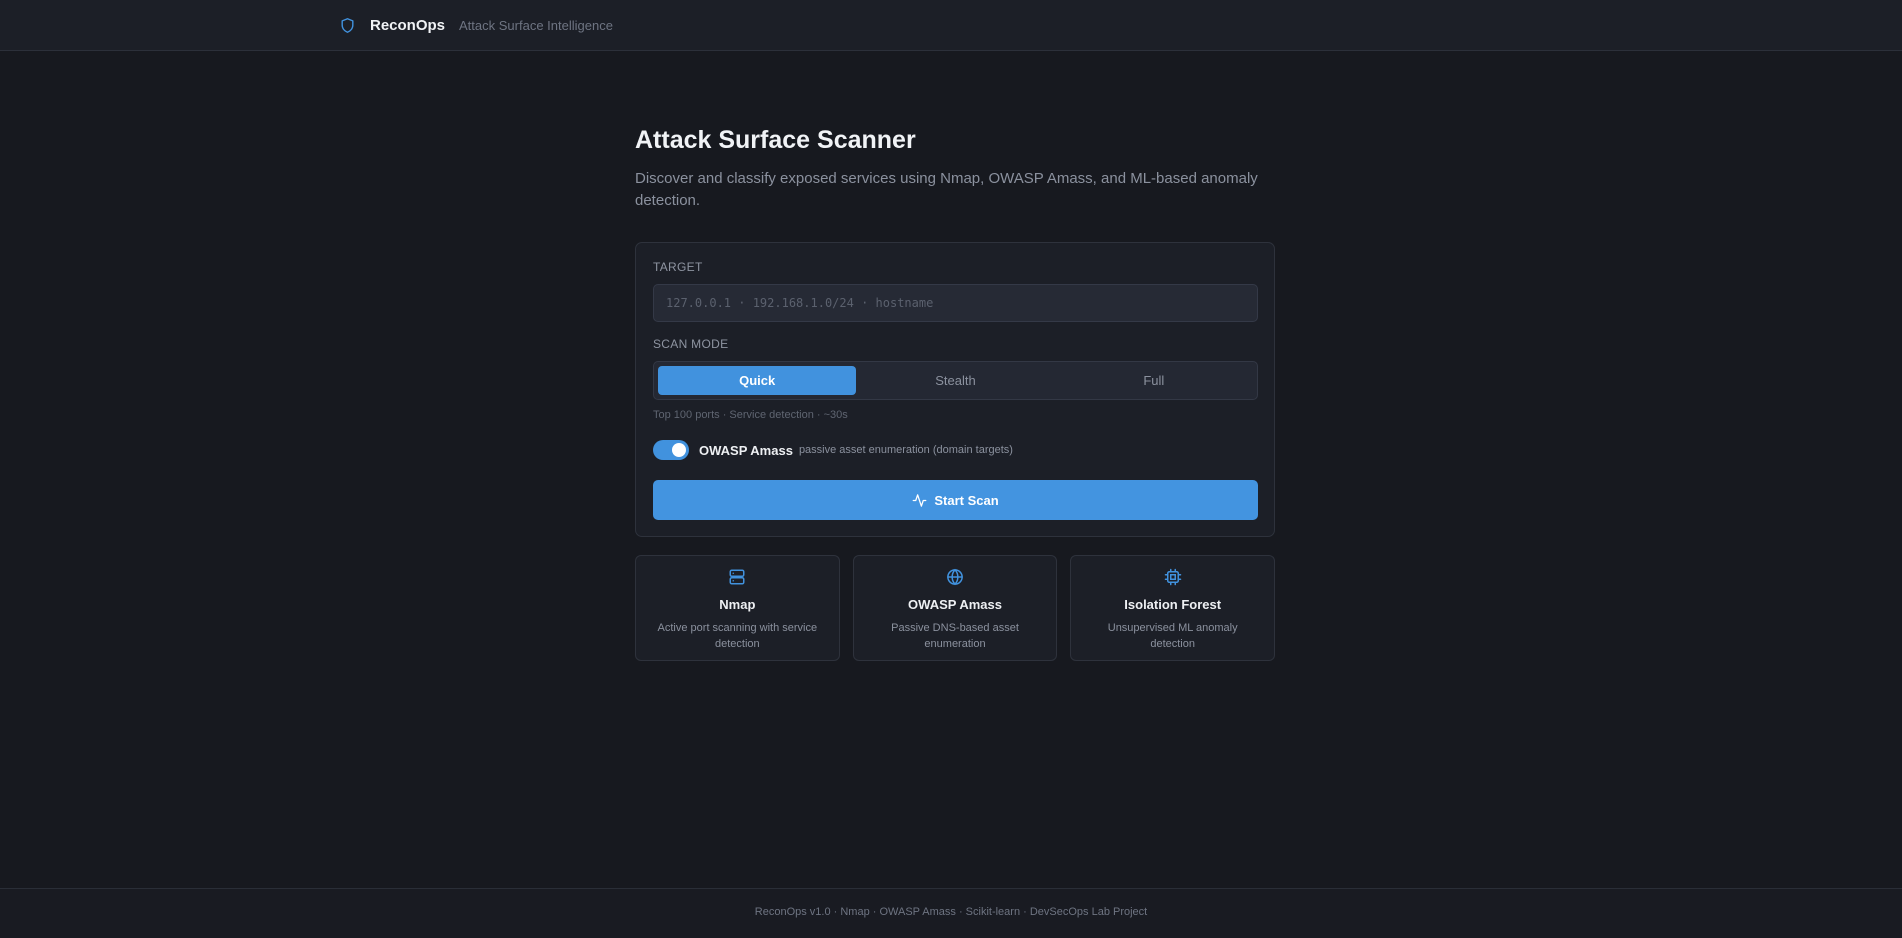 The height and width of the screenshot is (938, 1902). What do you see at coordinates (750, 415) in the screenshot?
I see `scan-mode-hint: Top 100 ports · Service detection · ~30s` at bounding box center [750, 415].